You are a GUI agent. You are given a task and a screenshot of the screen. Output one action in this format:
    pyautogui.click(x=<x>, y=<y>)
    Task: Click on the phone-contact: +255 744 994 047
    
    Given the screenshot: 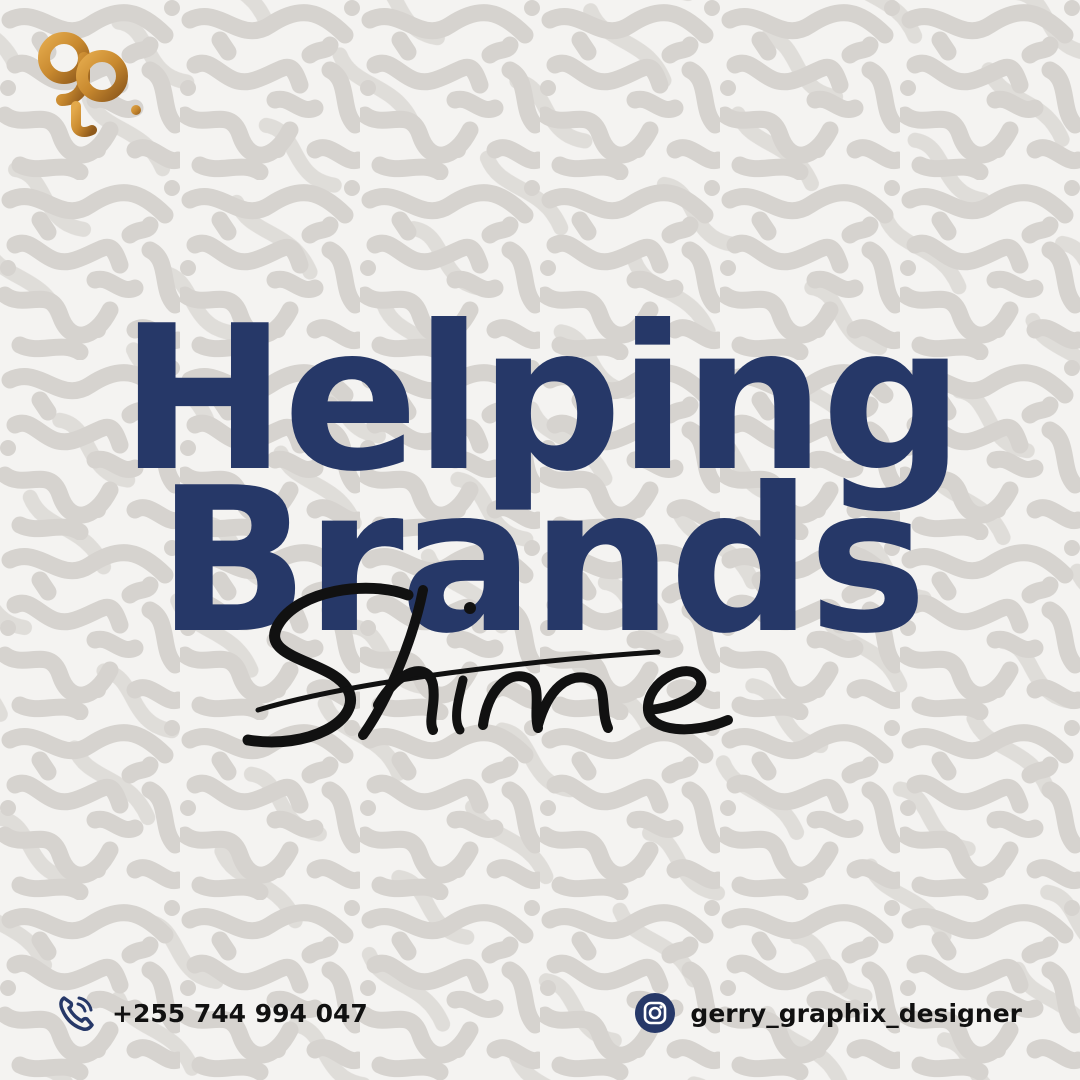 What is the action you would take?
    pyautogui.click(x=212, y=1013)
    